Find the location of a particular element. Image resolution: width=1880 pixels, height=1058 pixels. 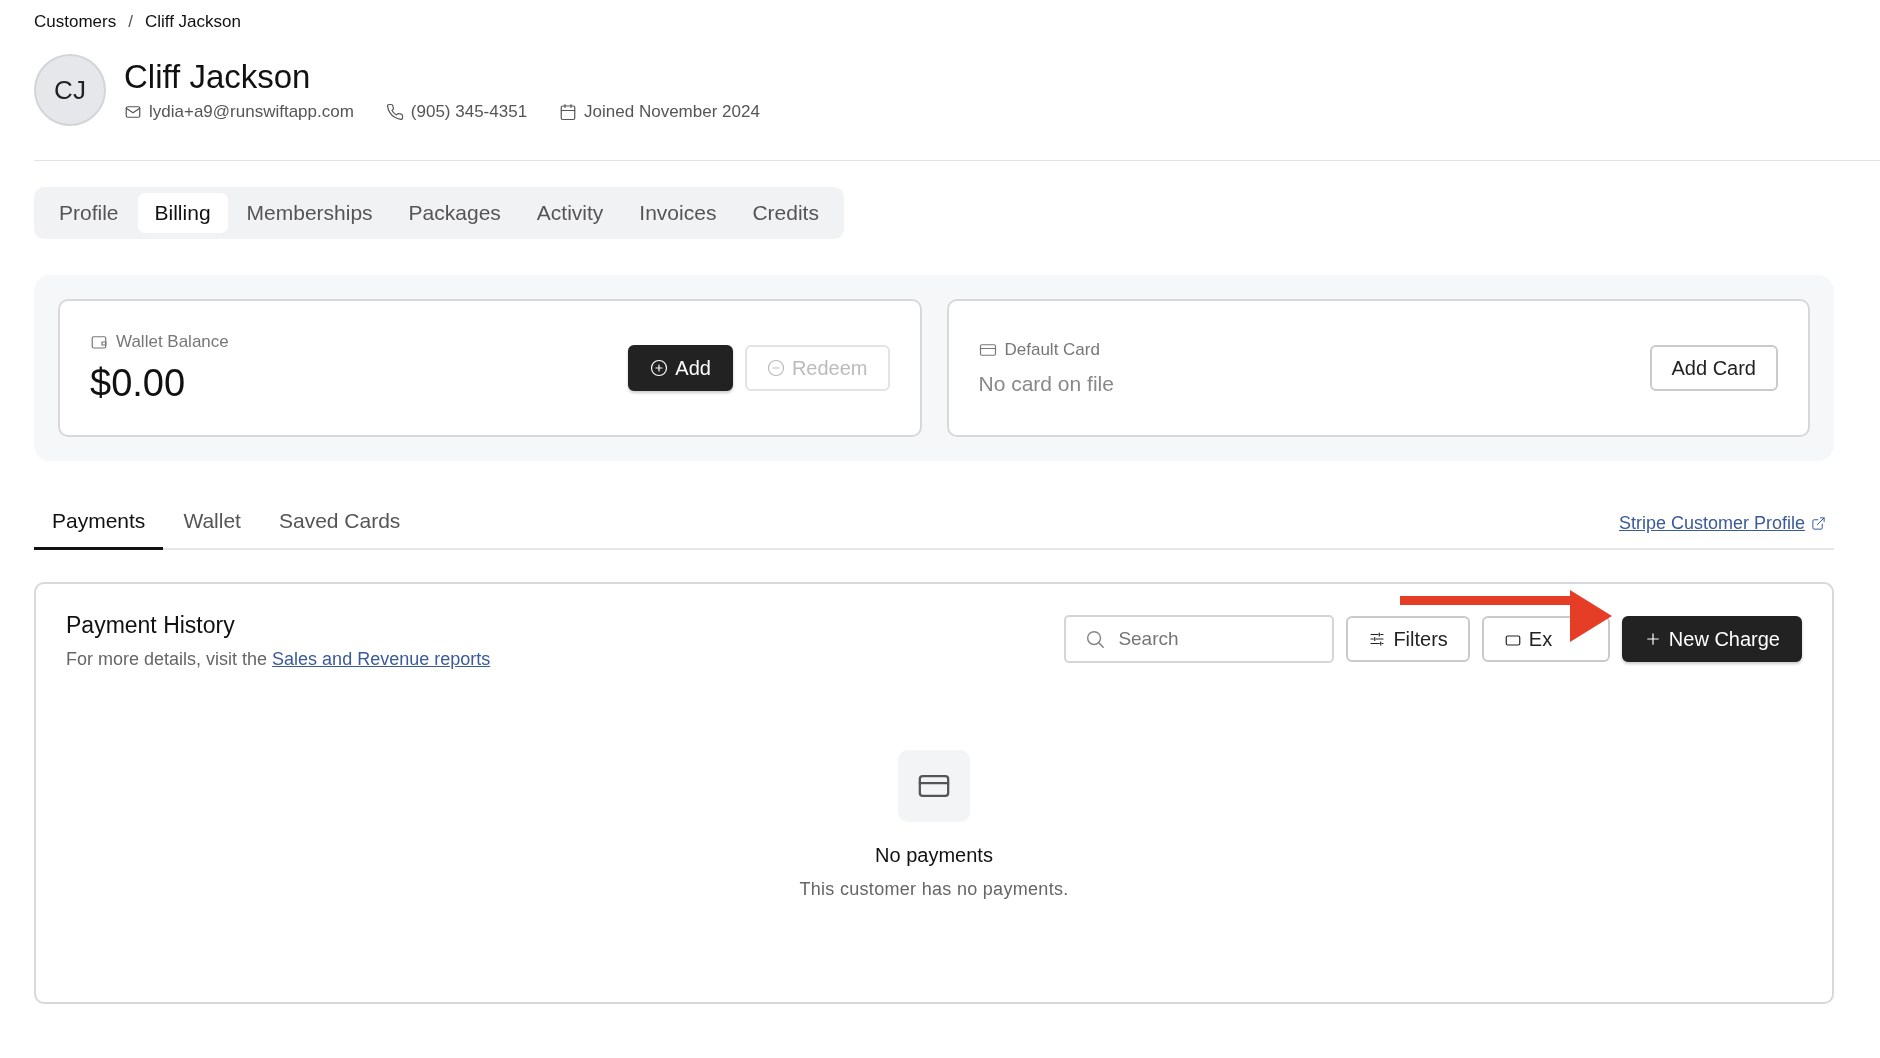

add-card-button: Add Card is located at coordinates (1713, 368).